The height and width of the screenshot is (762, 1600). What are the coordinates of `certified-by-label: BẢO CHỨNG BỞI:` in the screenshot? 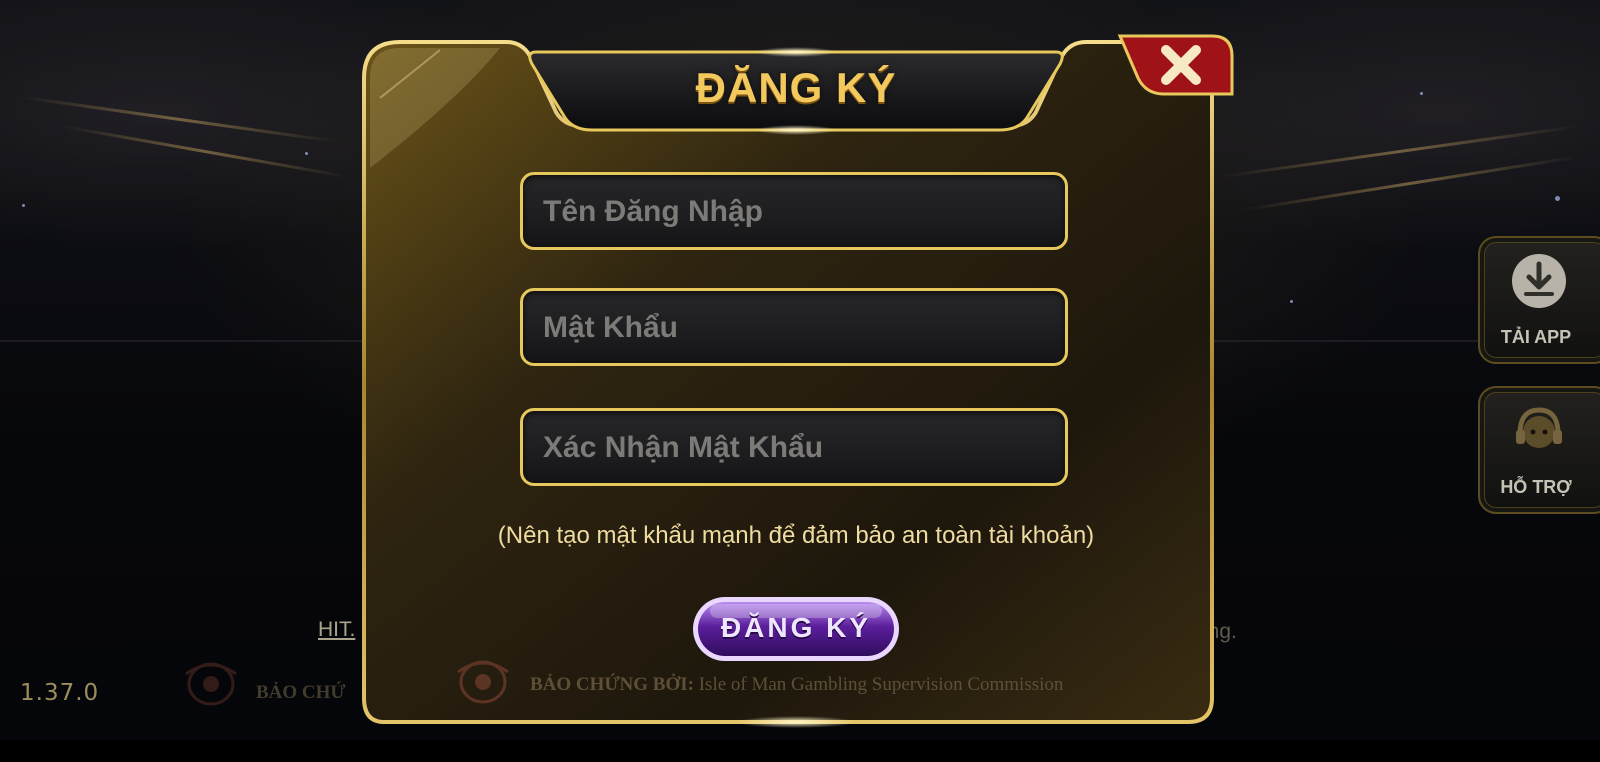 It's located at (612, 684).